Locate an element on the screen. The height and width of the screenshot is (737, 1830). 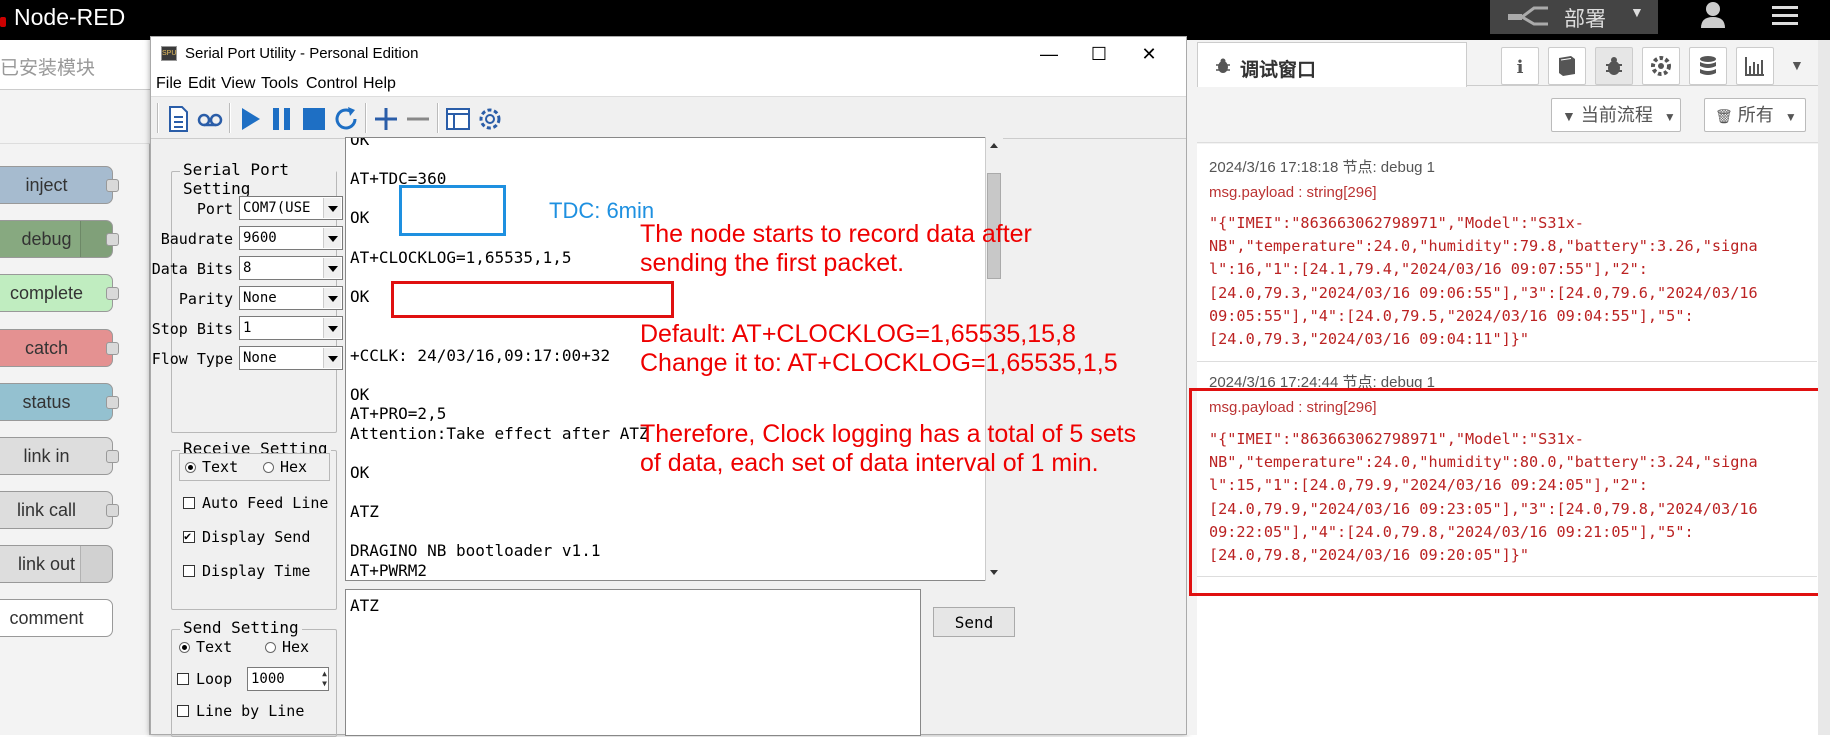
info-icon: i is located at coordinates (1520, 66).